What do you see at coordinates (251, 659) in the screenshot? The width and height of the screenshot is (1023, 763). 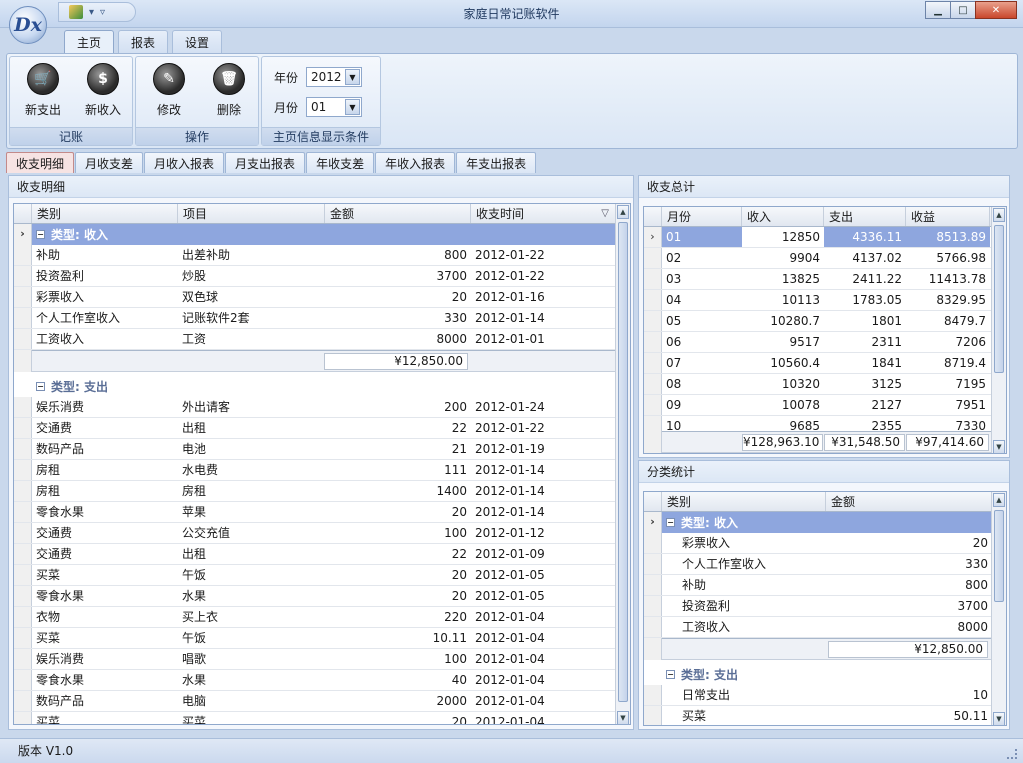 I see `item-cell: 唱歌` at bounding box center [251, 659].